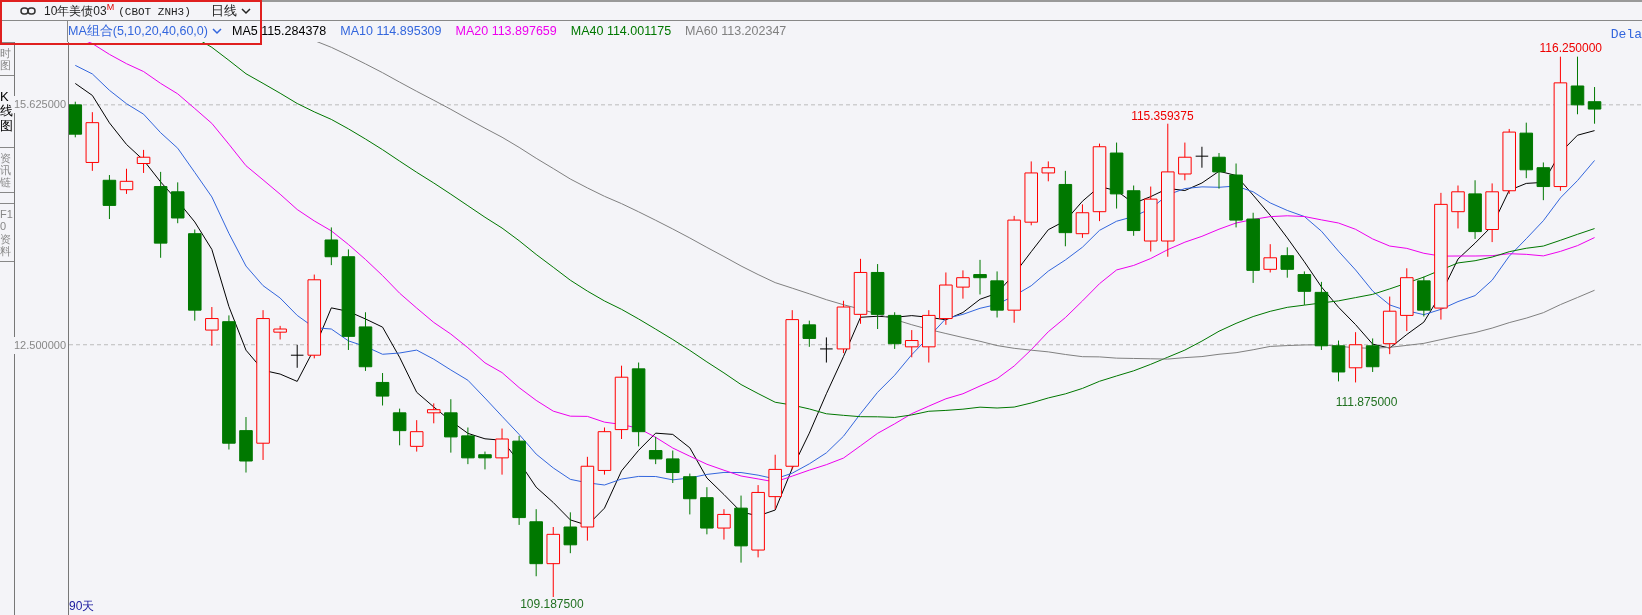 The height and width of the screenshot is (615, 1642). What do you see at coordinates (391, 32) in the screenshot?
I see `moving-average-value: MA10 114.895309` at bounding box center [391, 32].